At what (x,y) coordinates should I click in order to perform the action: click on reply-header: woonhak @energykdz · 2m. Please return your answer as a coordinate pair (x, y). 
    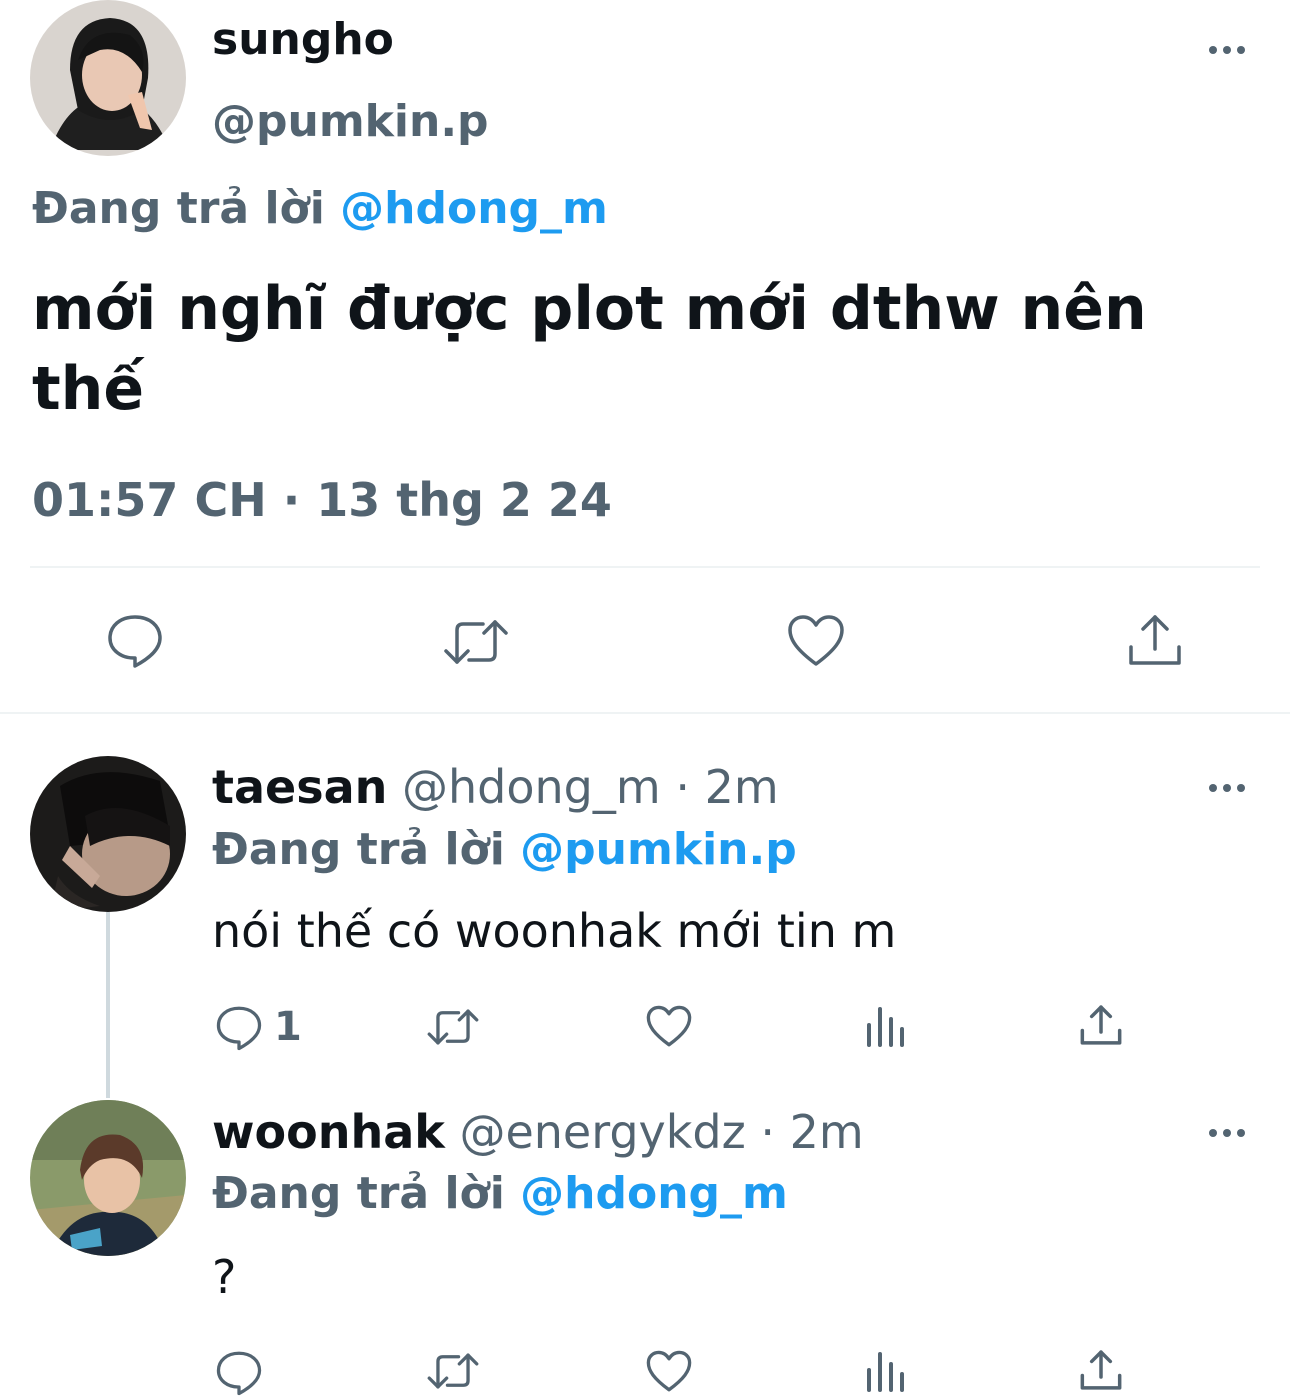
    Looking at the image, I should click on (538, 1132).